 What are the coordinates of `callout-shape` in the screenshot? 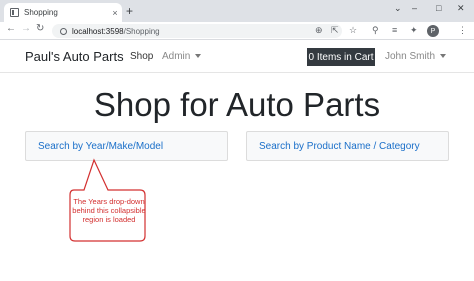 It's located at (107, 200).